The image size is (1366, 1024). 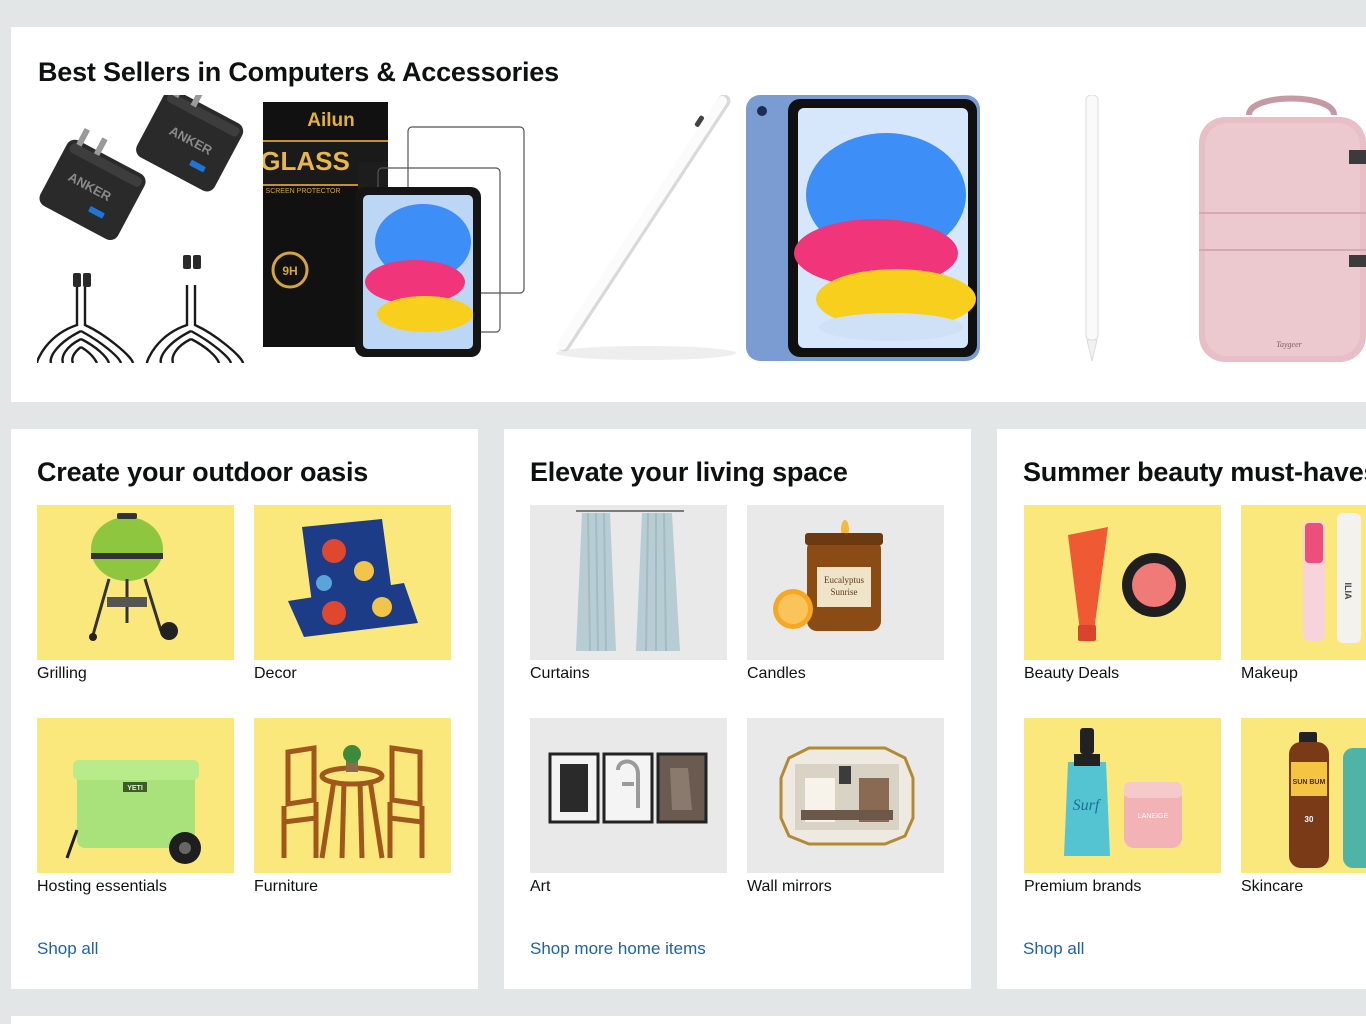 What do you see at coordinates (133, 812) in the screenshot?
I see `cooler-icon: YETI` at bounding box center [133, 812].